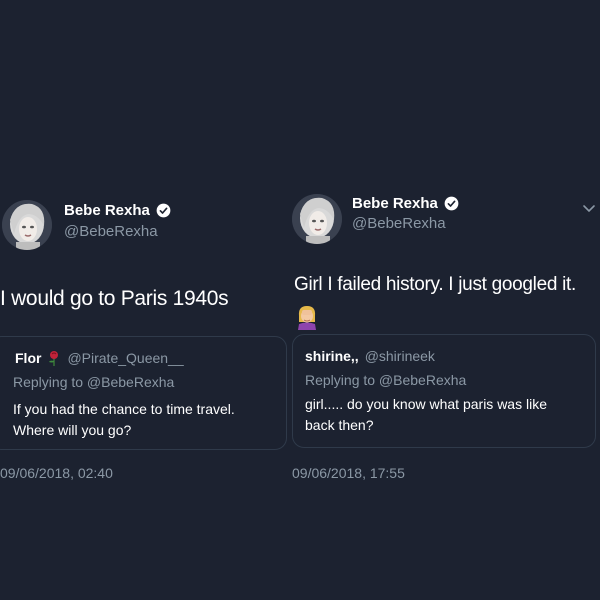 Image resolution: width=600 pixels, height=600 pixels. What do you see at coordinates (307, 317) in the screenshot?
I see `woman-facepalming-emoji` at bounding box center [307, 317].